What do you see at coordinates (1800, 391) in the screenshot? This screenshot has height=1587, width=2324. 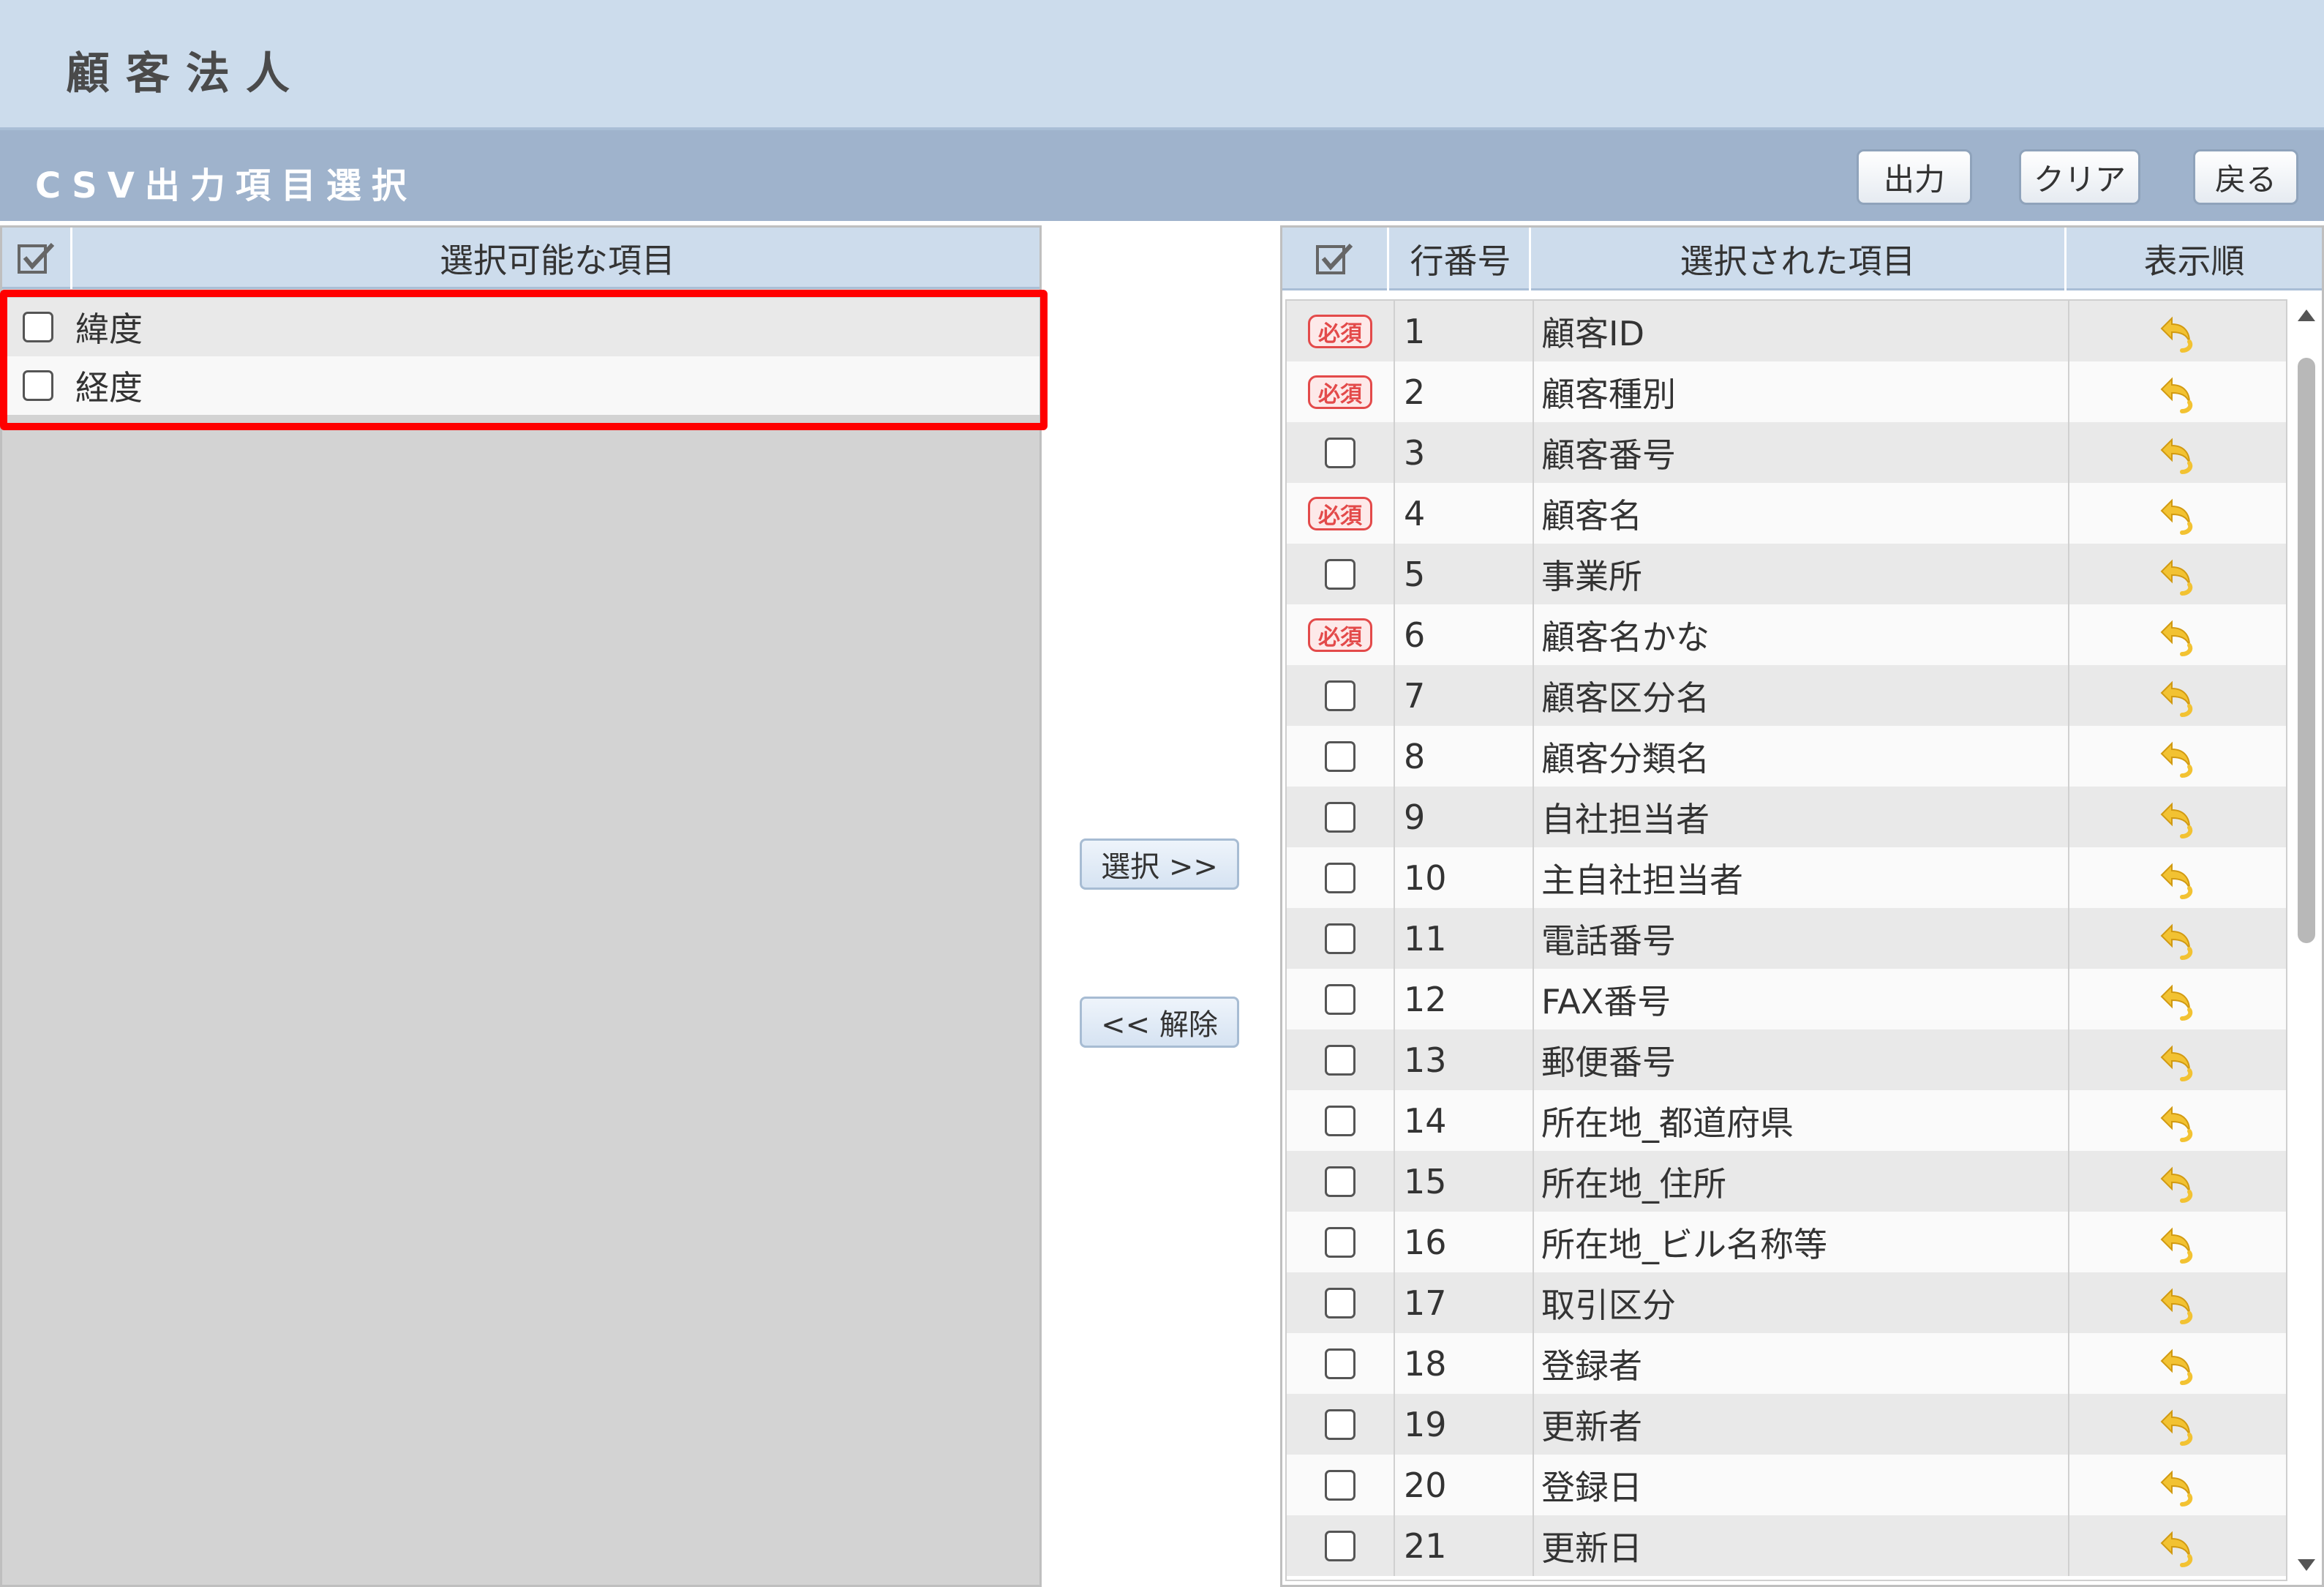 I see `selected-item-name: 顧客種別` at bounding box center [1800, 391].